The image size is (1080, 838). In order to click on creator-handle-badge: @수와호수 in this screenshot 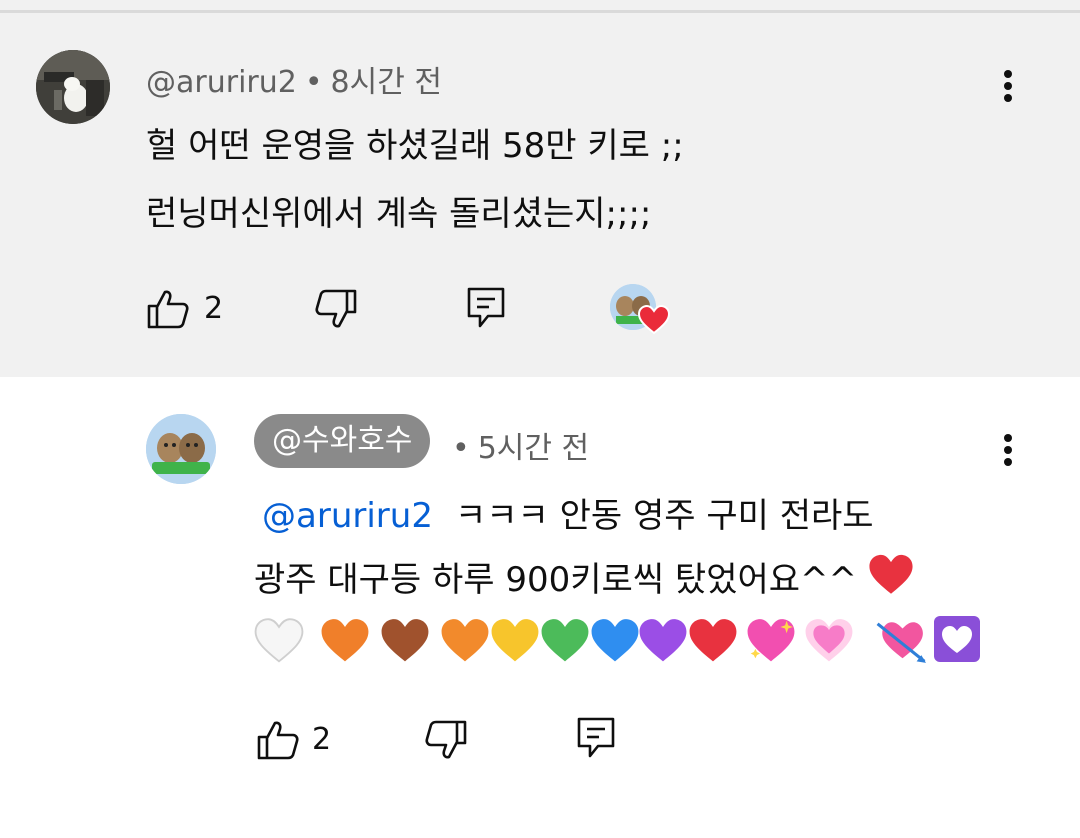, I will do `click(342, 441)`.